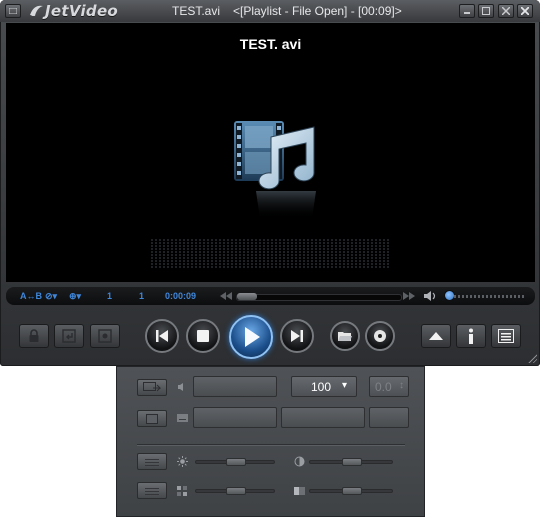  I want to click on window-file-name: TEST.avi, so click(196, 11).